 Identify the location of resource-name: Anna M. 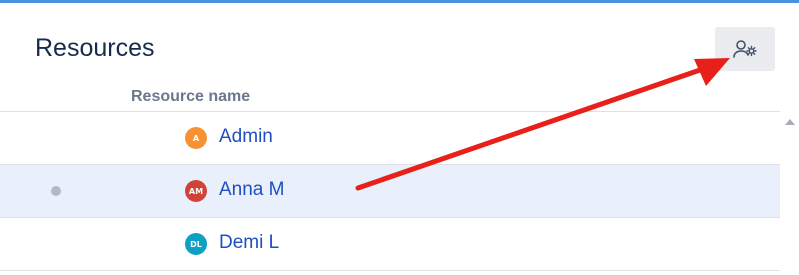
(251, 190).